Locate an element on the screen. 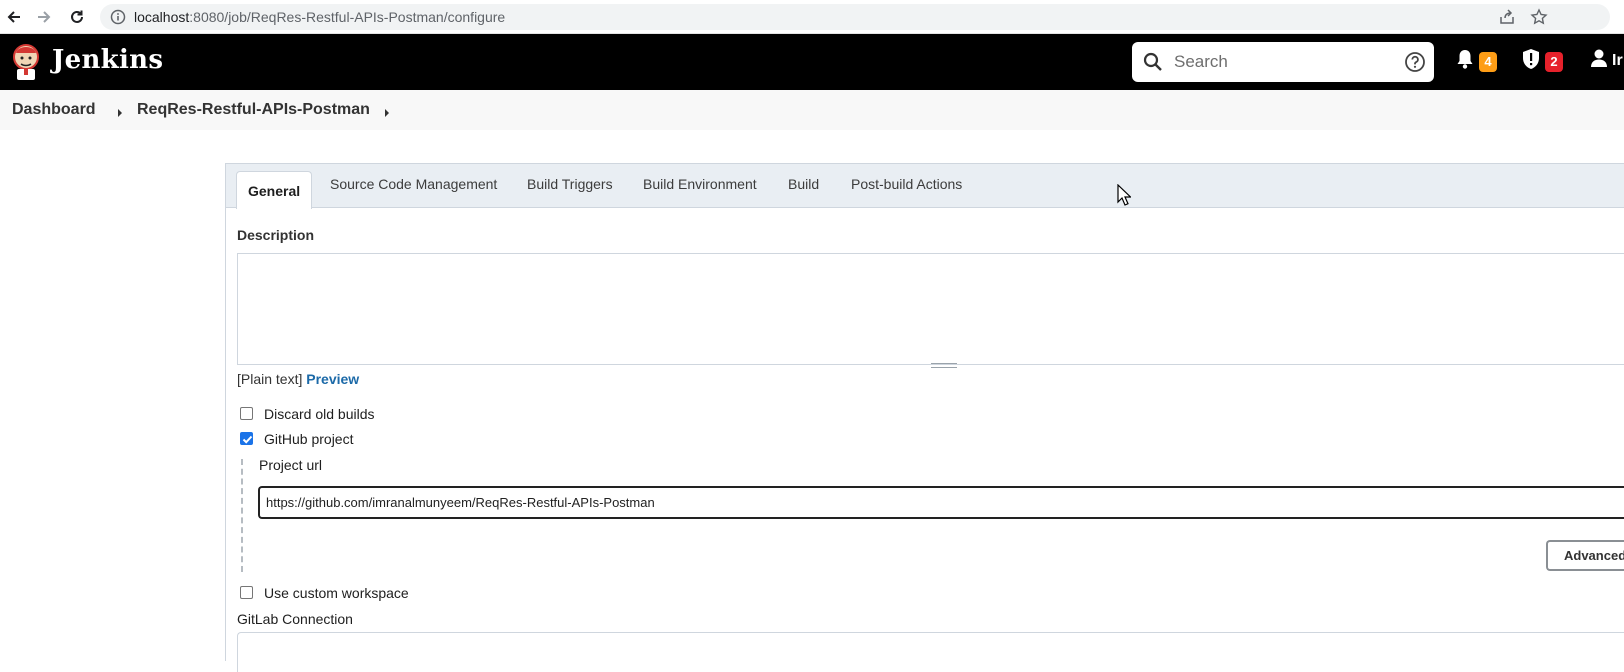  shield-icon is located at coordinates (1531, 61).